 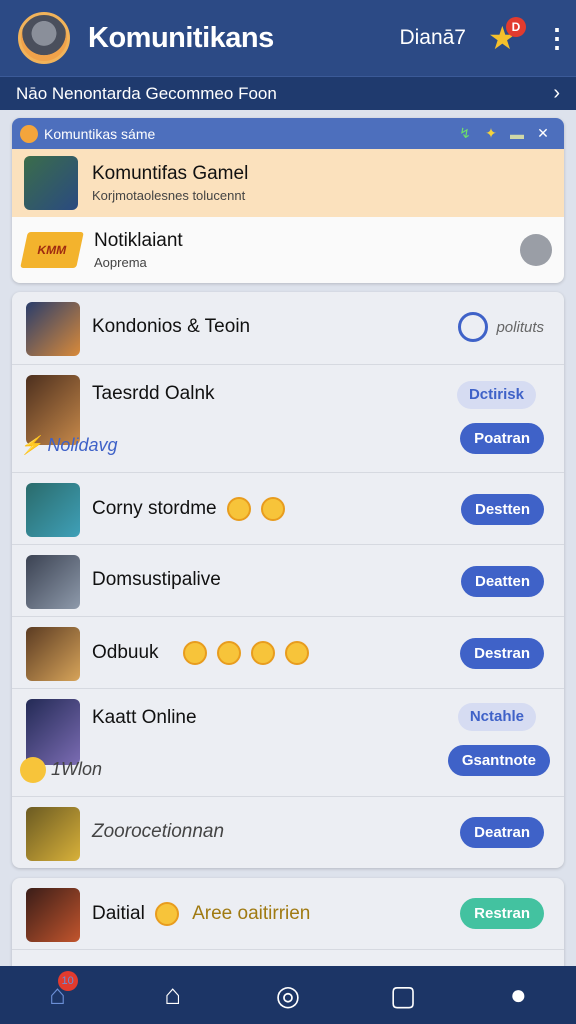 I want to click on tab-home: ⌂, so click(x=173, y=995).